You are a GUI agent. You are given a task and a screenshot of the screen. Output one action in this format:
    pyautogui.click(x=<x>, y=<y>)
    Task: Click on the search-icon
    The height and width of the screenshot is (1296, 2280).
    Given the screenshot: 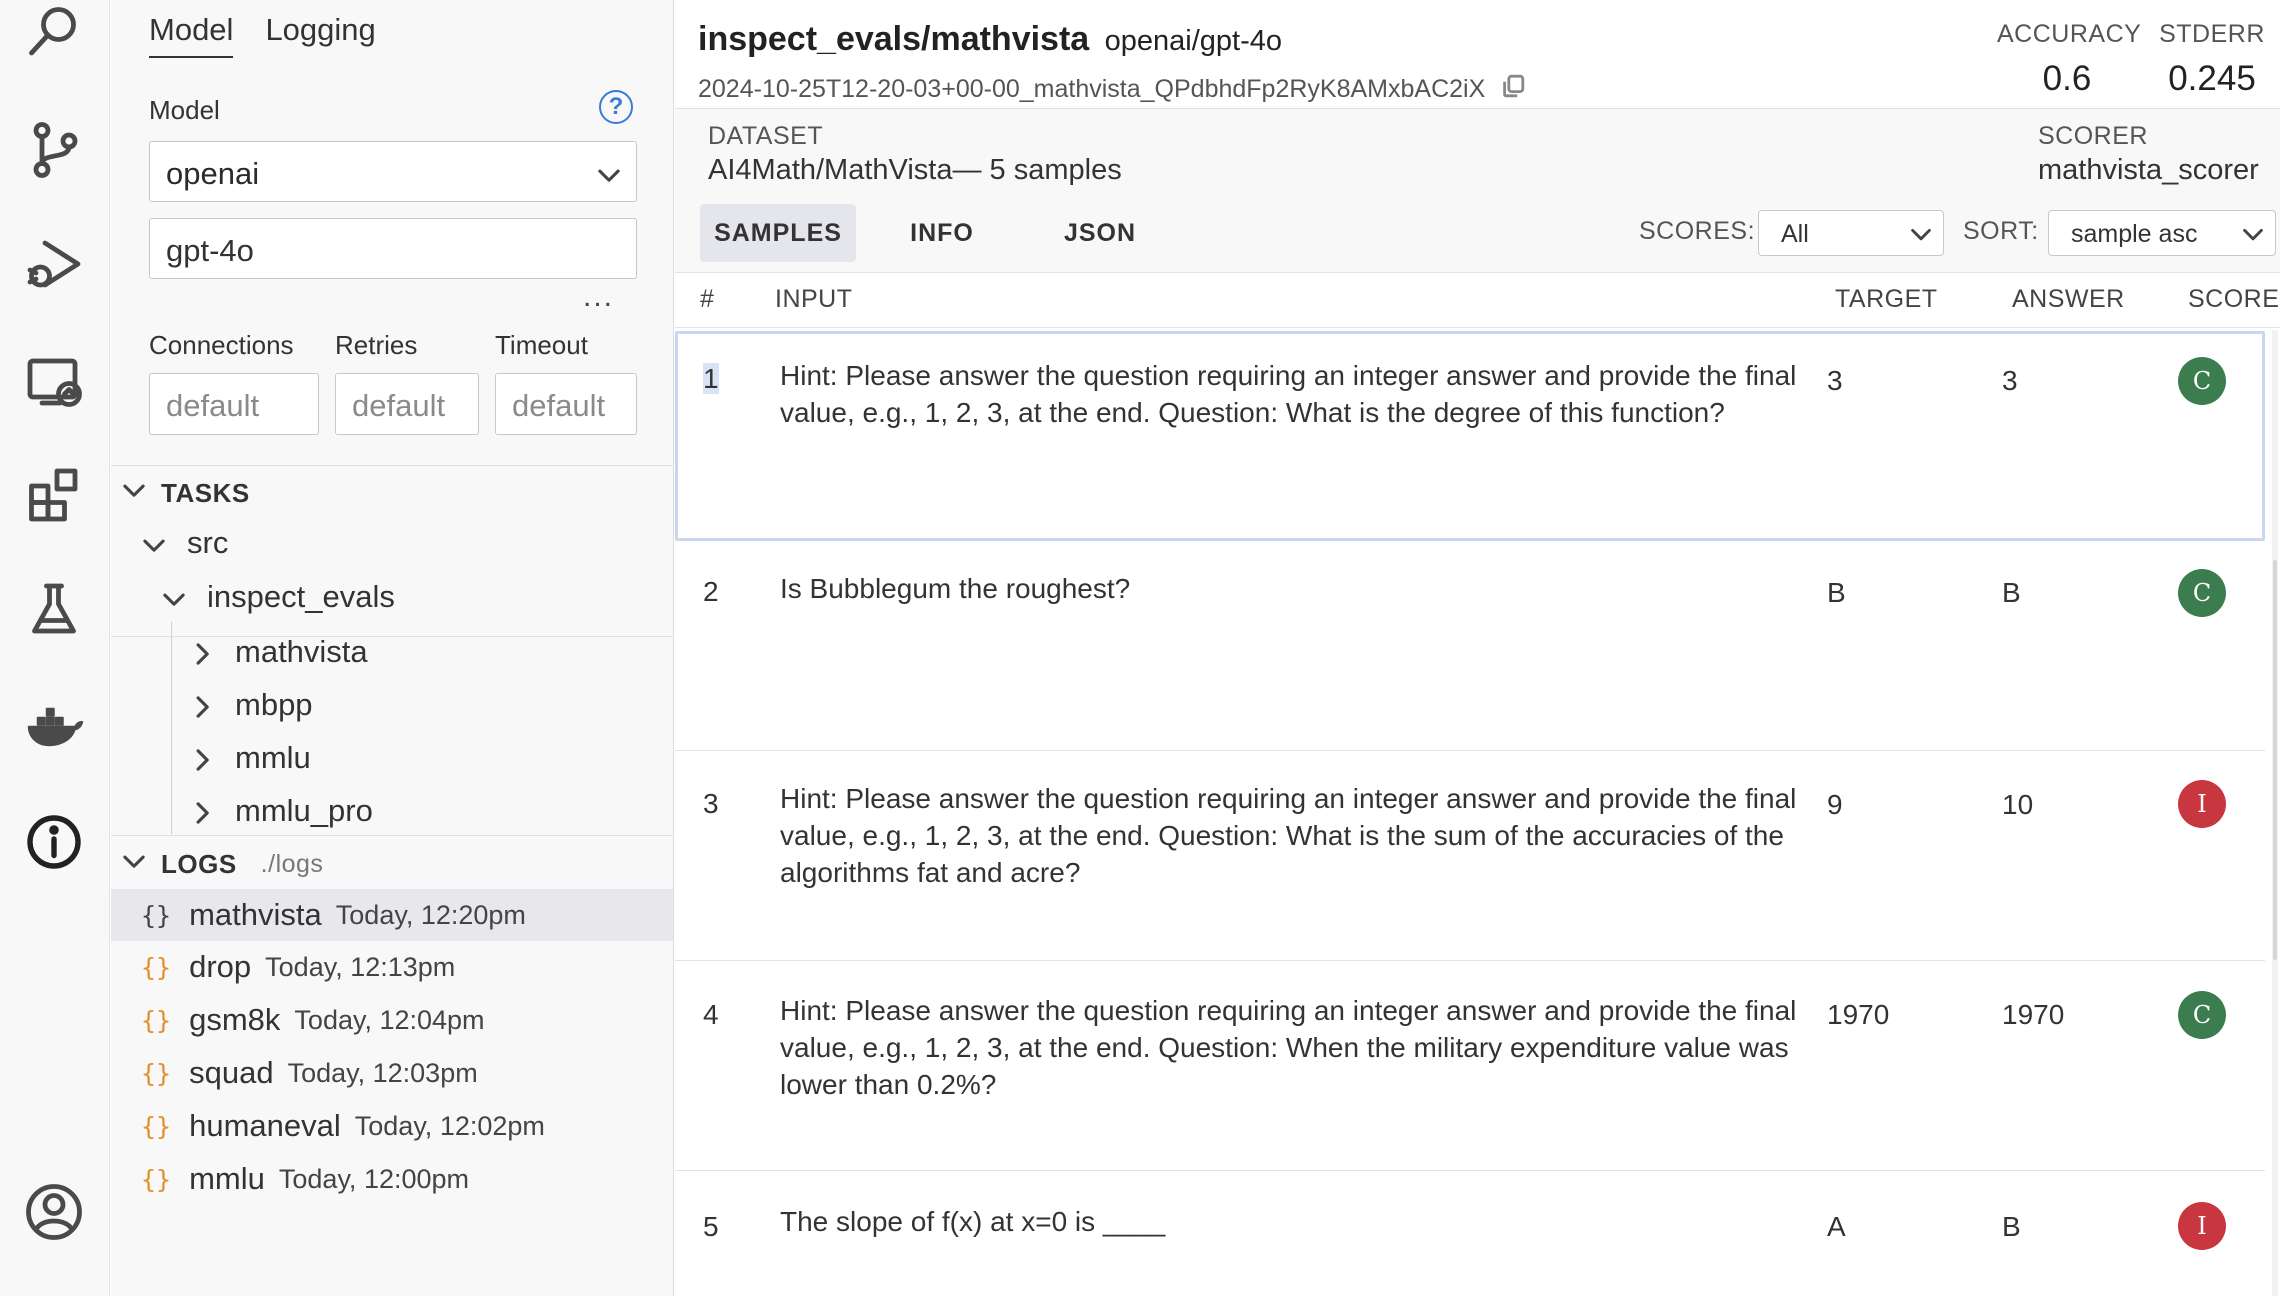 What is the action you would take?
    pyautogui.click(x=54, y=32)
    